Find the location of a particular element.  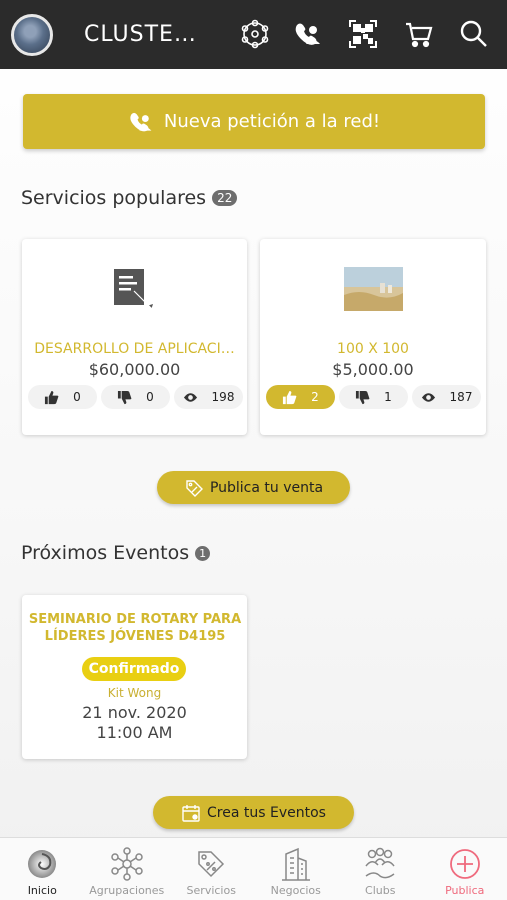

like-button: 2 is located at coordinates (300, 397).